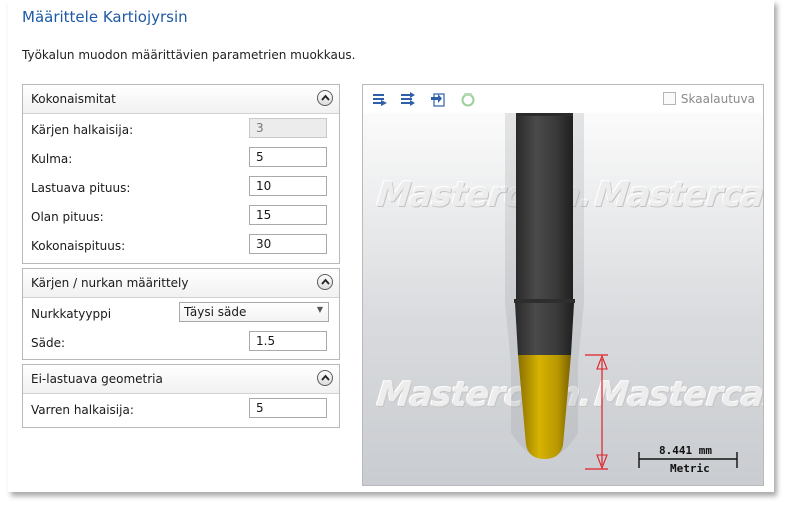 The image size is (786, 508). What do you see at coordinates (438, 99) in the screenshot?
I see `import-icon` at bounding box center [438, 99].